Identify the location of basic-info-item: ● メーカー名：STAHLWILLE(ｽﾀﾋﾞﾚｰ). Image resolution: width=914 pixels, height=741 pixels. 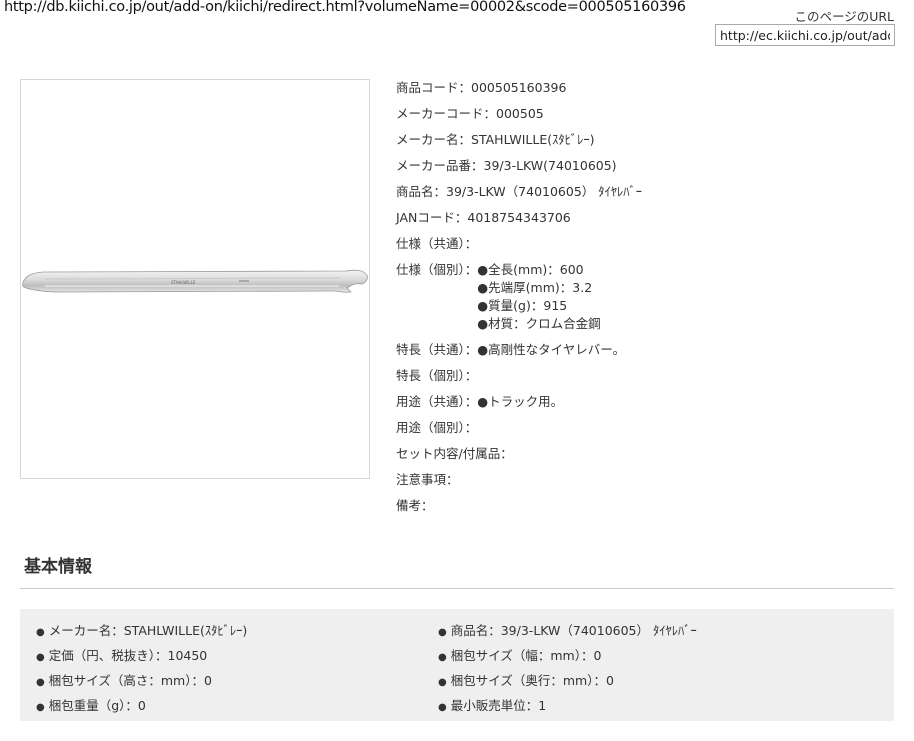
(141, 631).